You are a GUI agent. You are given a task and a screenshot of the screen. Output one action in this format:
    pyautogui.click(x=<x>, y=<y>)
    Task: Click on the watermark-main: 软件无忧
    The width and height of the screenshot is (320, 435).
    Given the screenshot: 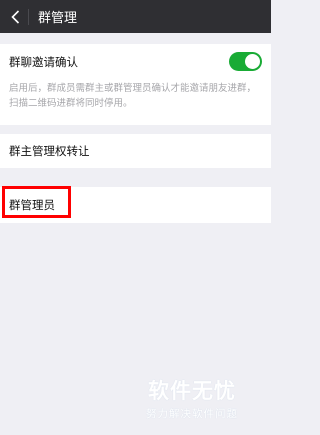 What is the action you would take?
    pyautogui.click(x=192, y=391)
    